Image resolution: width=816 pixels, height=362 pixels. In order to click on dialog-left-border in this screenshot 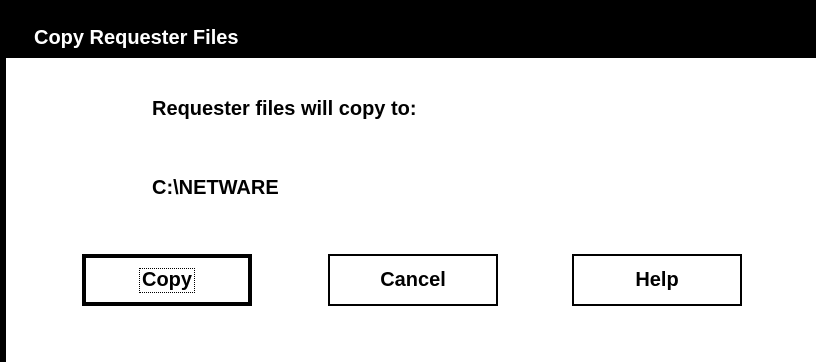, I will do `click(3, 181)`.